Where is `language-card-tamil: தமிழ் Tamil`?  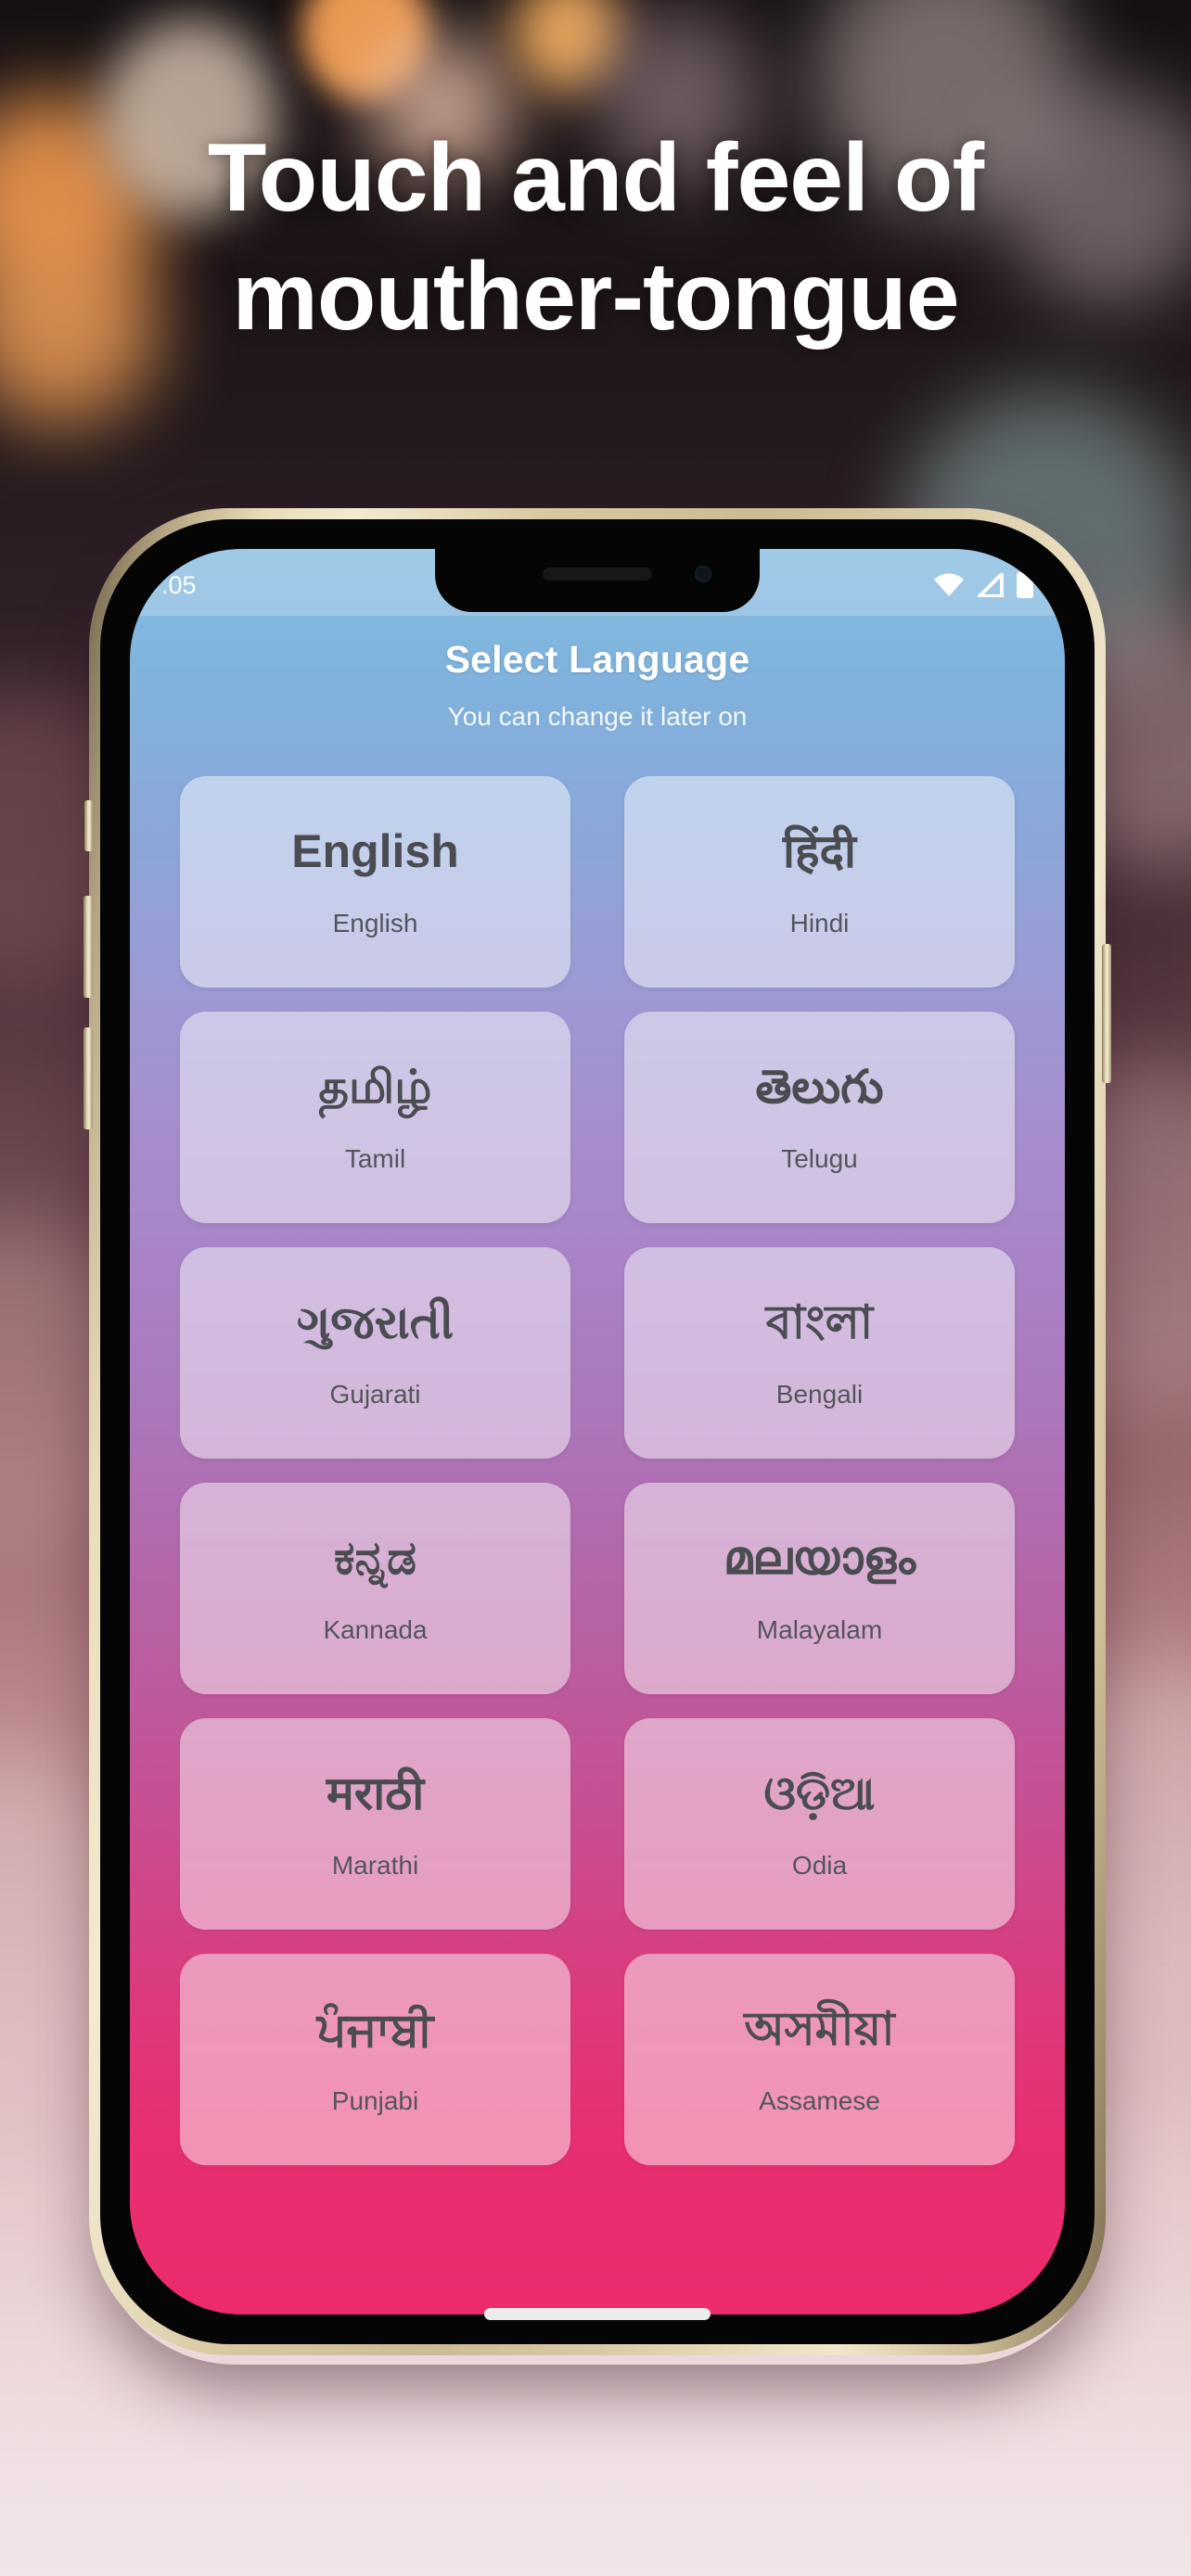 language-card-tamil: தமிழ் Tamil is located at coordinates (375, 1117).